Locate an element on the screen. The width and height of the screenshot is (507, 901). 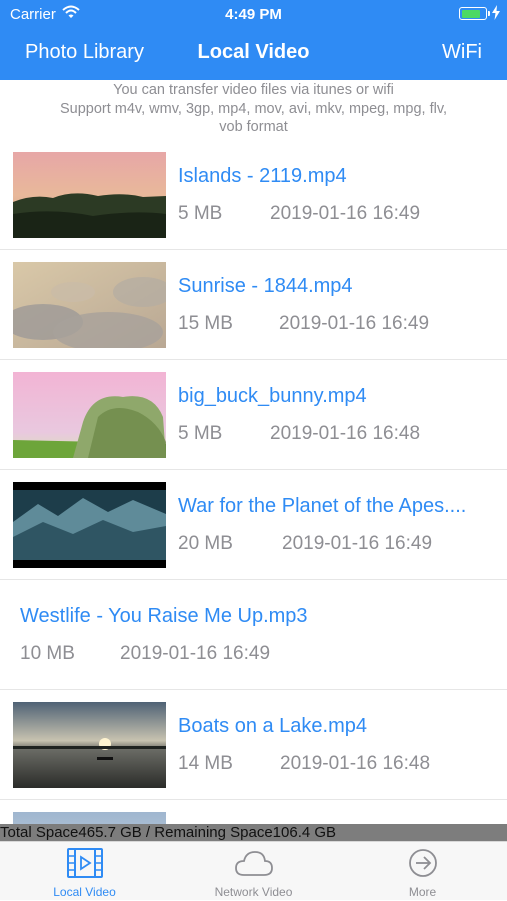
tab-local-video: Local Video is located at coordinates (84, 871).